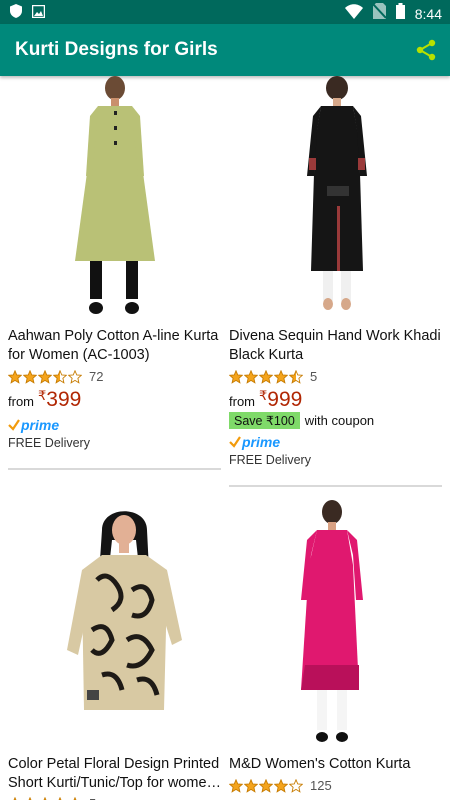 This screenshot has height=800, width=450. I want to click on price-value: 399, so click(64, 399).